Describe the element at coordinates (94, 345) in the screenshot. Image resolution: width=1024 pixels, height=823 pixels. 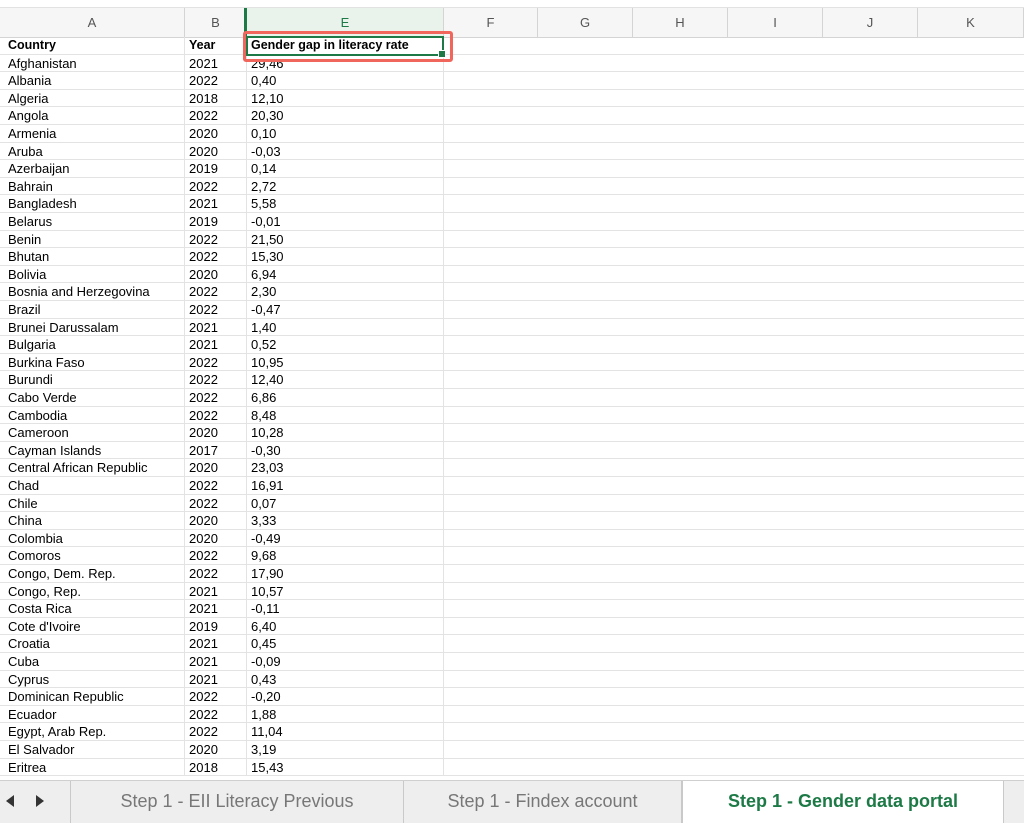
I see `country-cell: Bulgaria` at that location.